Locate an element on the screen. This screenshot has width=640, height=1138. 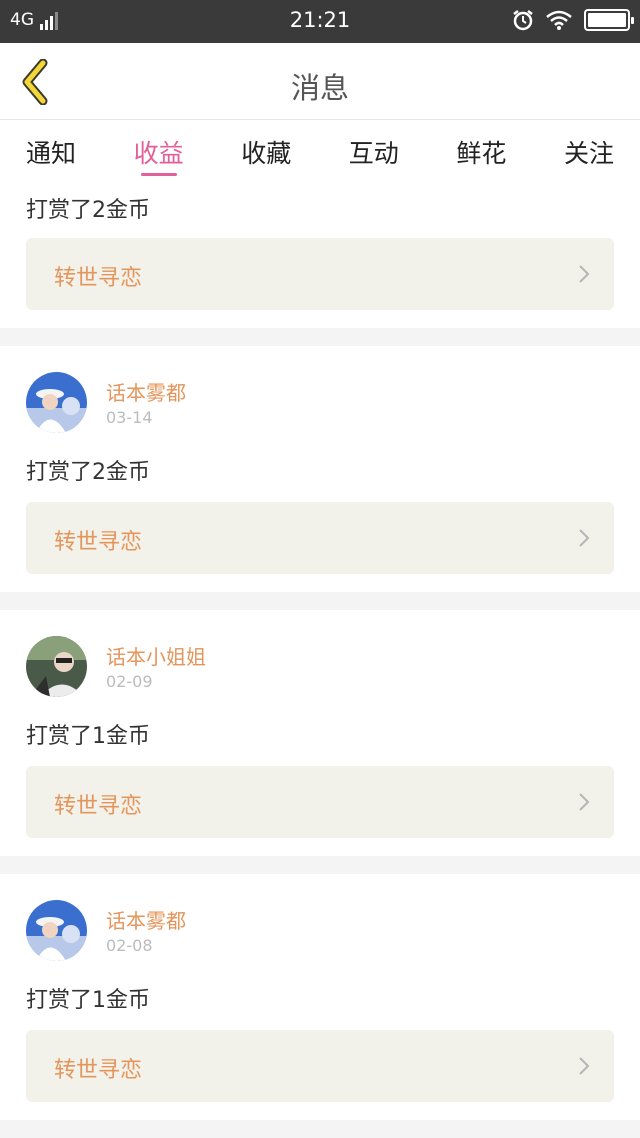
tab-favorites: 收藏 is located at coordinates (266, 151).